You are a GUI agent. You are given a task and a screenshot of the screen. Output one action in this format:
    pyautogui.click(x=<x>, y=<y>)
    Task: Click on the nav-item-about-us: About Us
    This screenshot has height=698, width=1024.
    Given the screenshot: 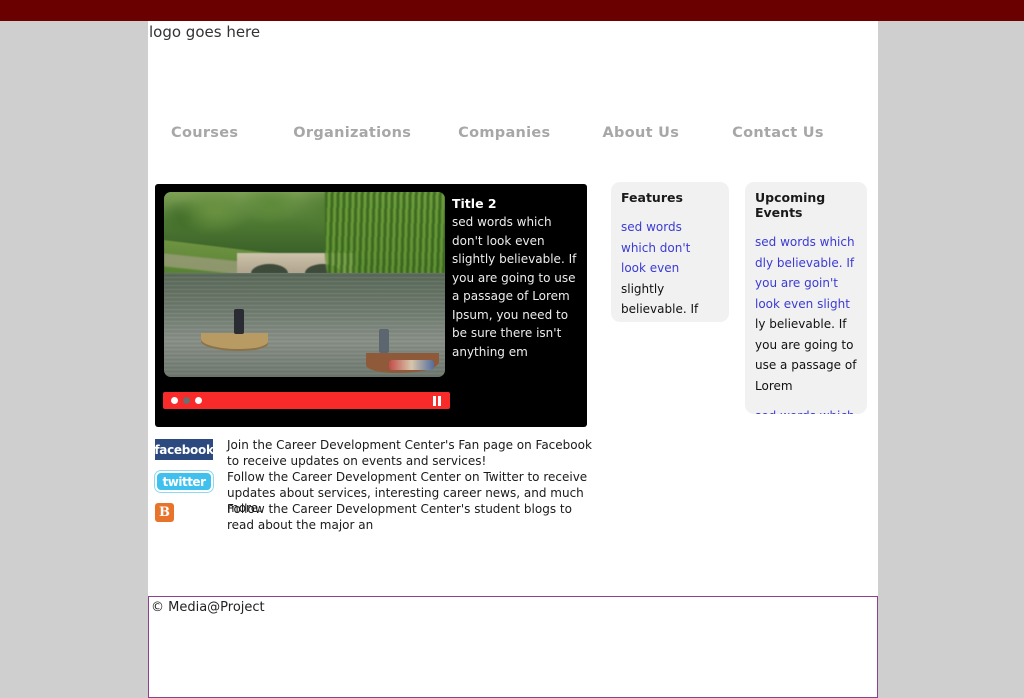 What is the action you would take?
    pyautogui.click(x=641, y=133)
    